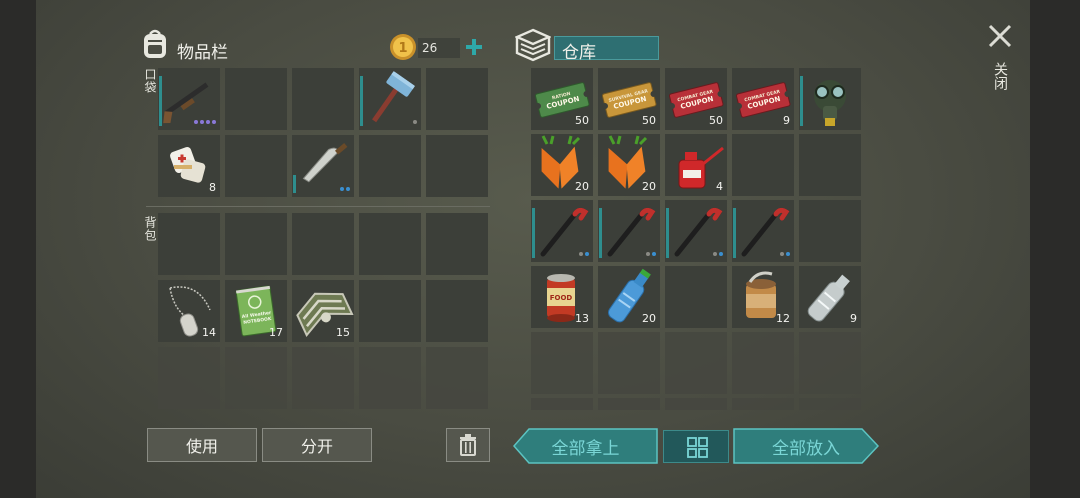 The height and width of the screenshot is (498, 1080). Describe the element at coordinates (696, 99) in the screenshot. I see `storage-slot: COMBAT GEAR COUPON 50` at that location.